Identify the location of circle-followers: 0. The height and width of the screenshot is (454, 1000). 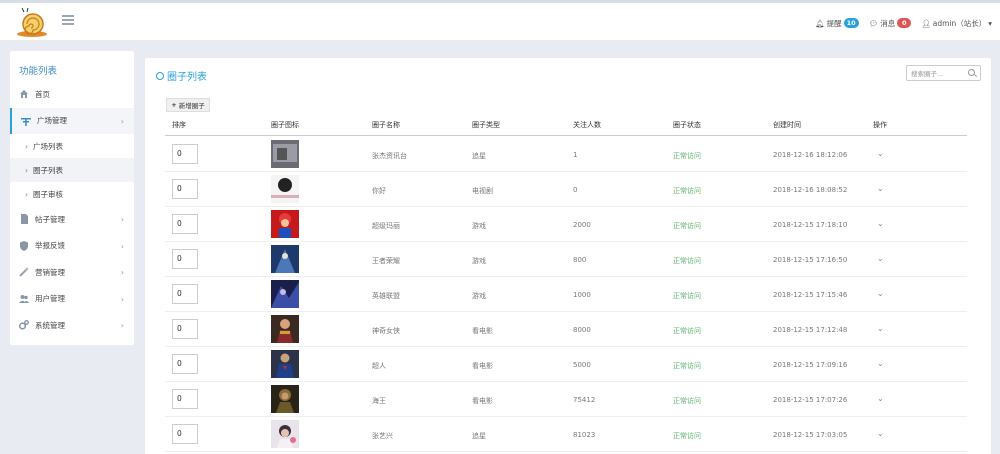
(575, 190).